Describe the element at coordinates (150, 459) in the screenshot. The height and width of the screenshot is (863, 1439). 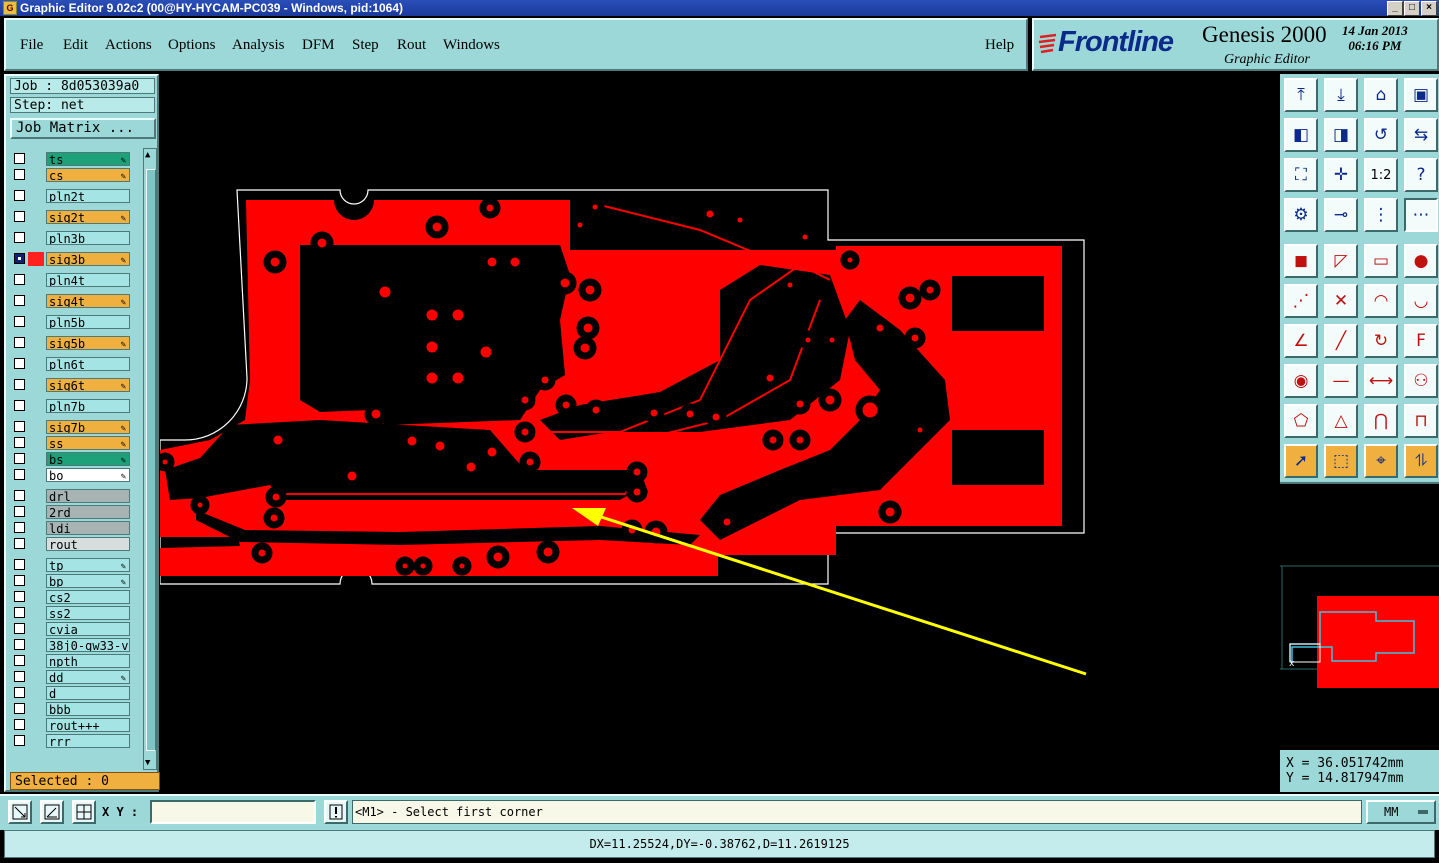
I see `layer-scrollbar: ▲ ▼` at that location.